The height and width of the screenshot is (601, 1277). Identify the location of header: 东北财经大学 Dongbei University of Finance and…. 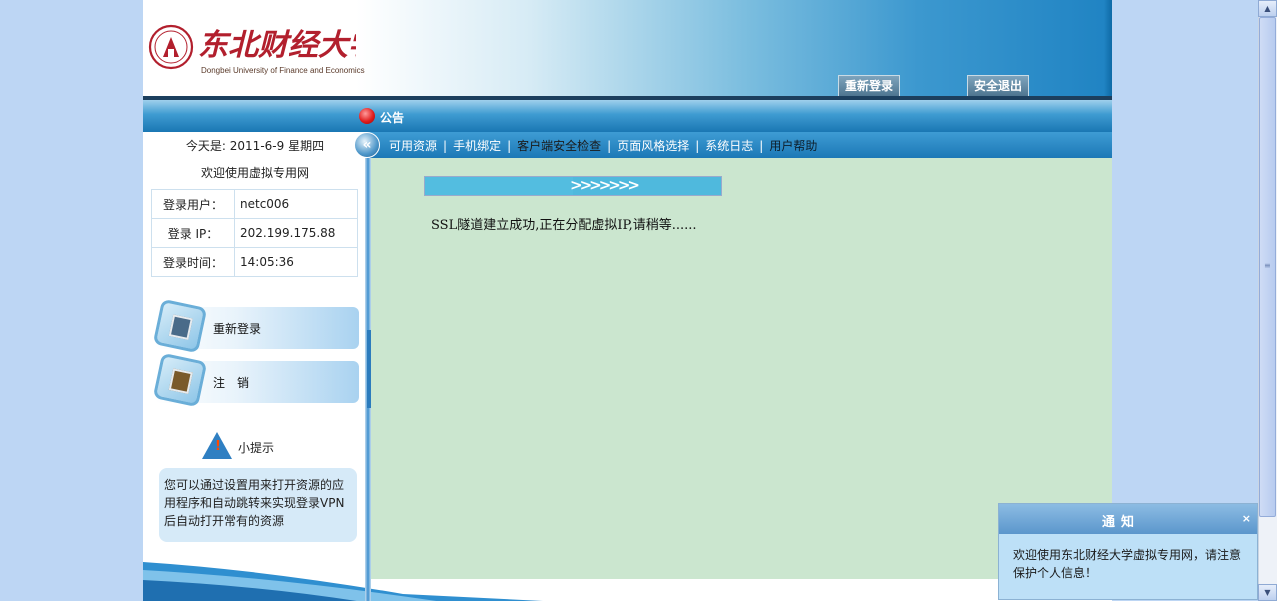
(627, 50).